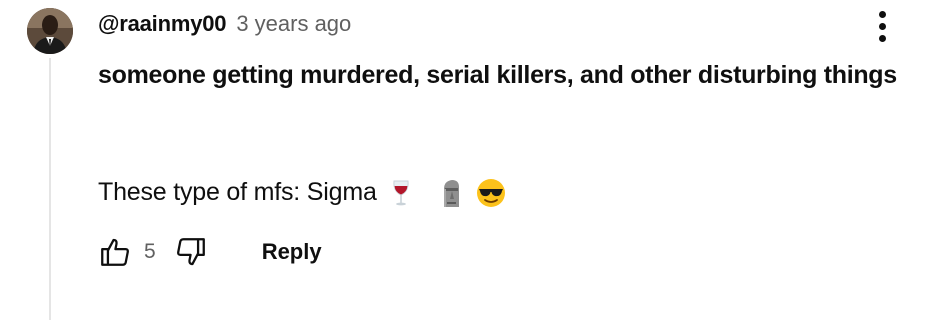 The image size is (936, 320). I want to click on comment-text-line-2: These type of mfs: Sigma, so click(237, 192).